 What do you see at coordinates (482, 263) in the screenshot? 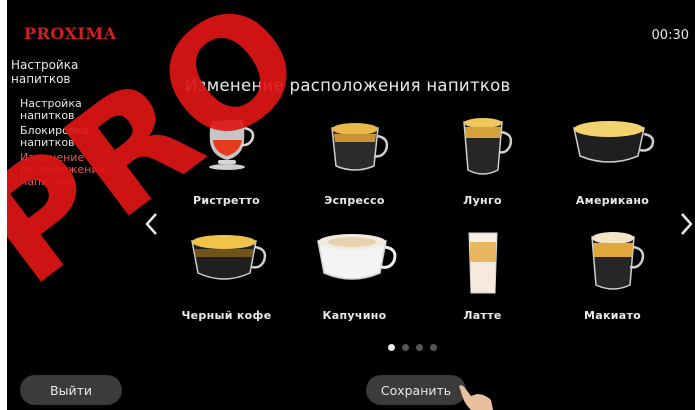
I see `latte-glass-icon` at bounding box center [482, 263].